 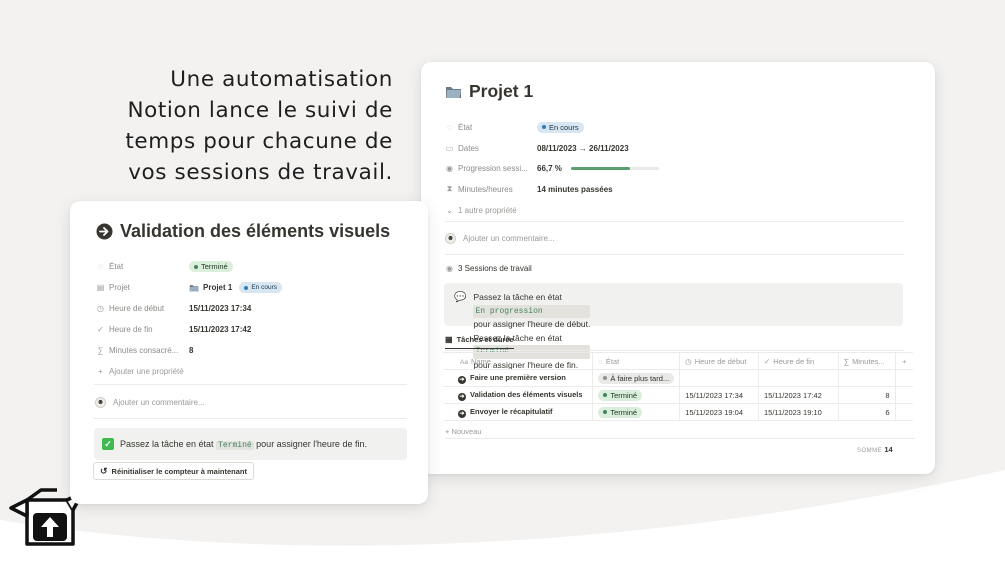 I want to click on property-label: Heure de début, so click(x=137, y=308).